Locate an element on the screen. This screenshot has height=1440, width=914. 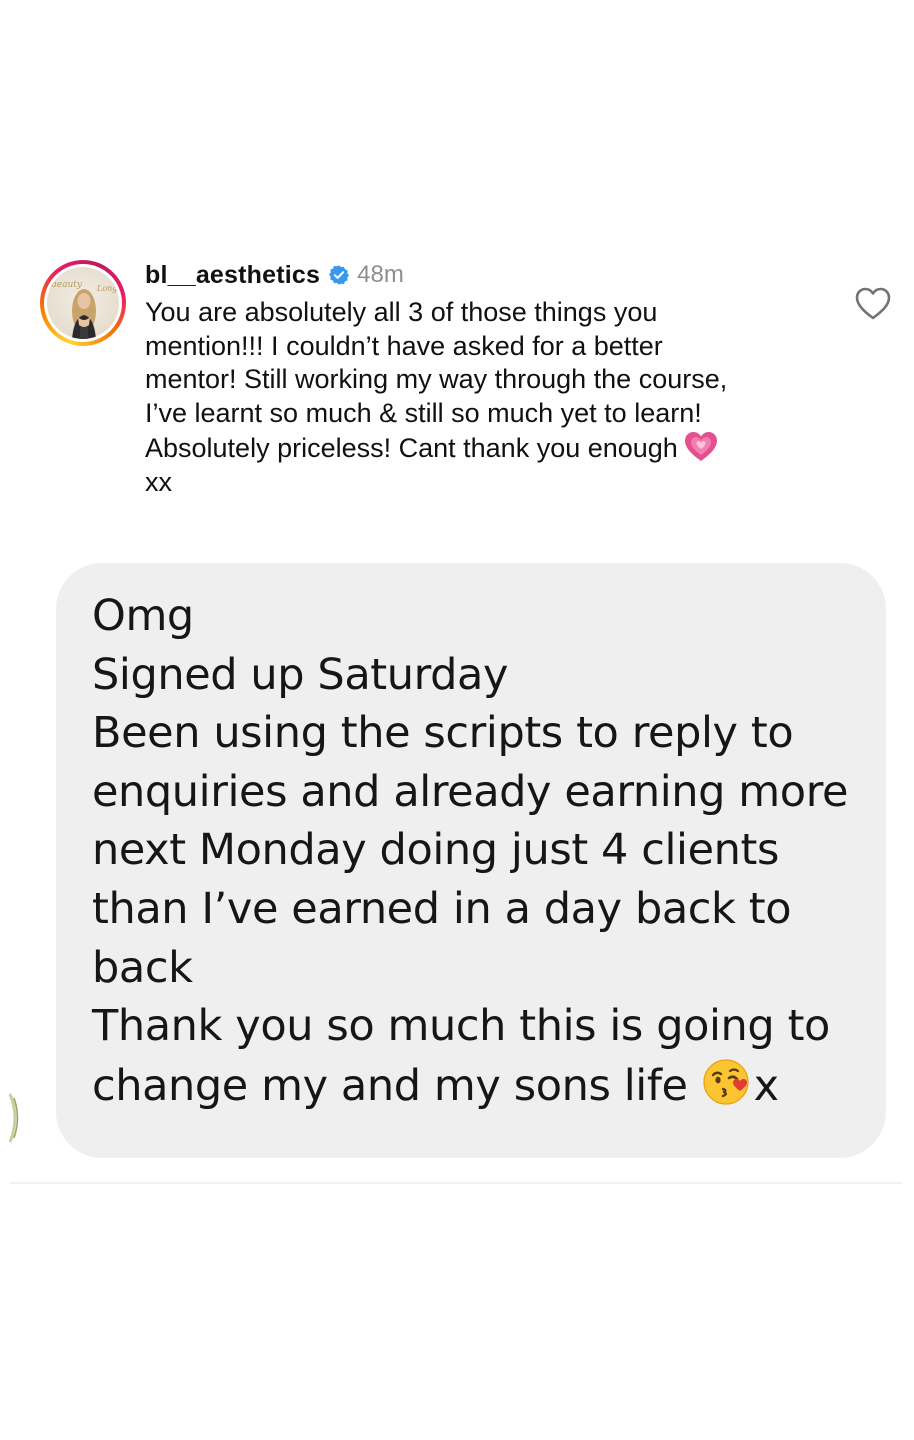
avatar-photo-icon: beauty Long is located at coordinates (84, 309).